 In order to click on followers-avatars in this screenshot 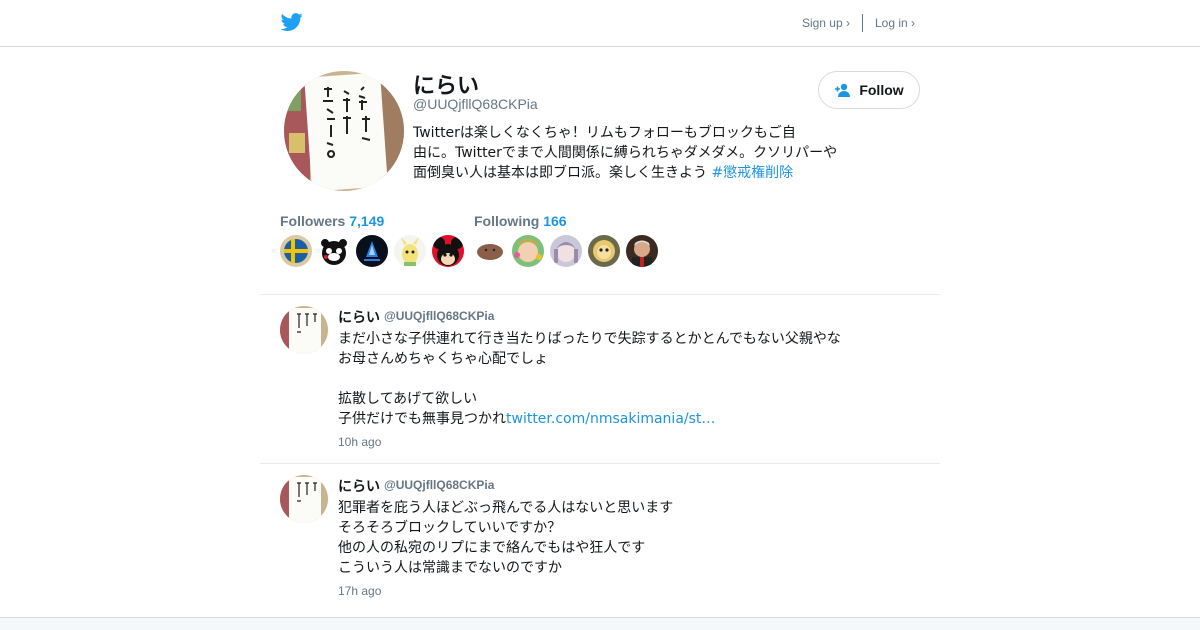, I will do `click(372, 251)`.